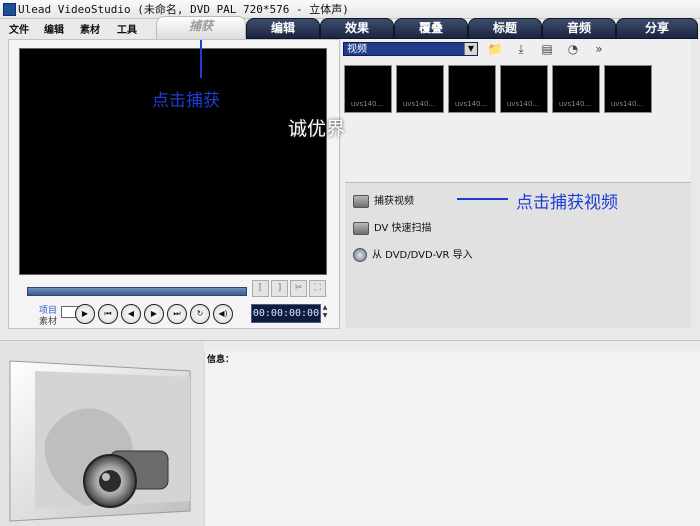 This screenshot has width=700, height=526. Describe the element at coordinates (177, 314) in the screenshot. I see `end-icon: ⏭` at that location.